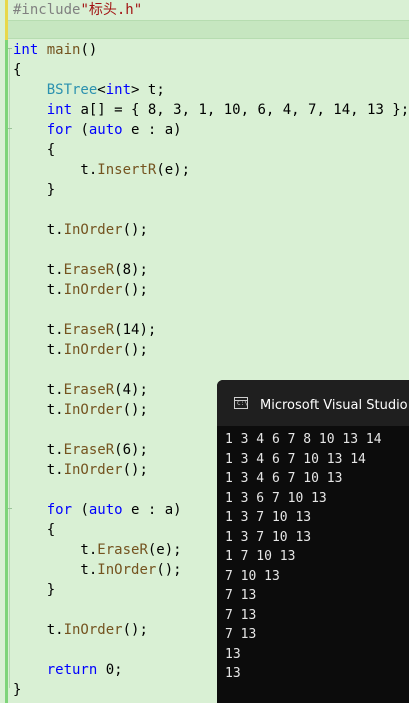 The width and height of the screenshot is (409, 703). I want to click on code-line: #include"标头.h", so click(77, 10).